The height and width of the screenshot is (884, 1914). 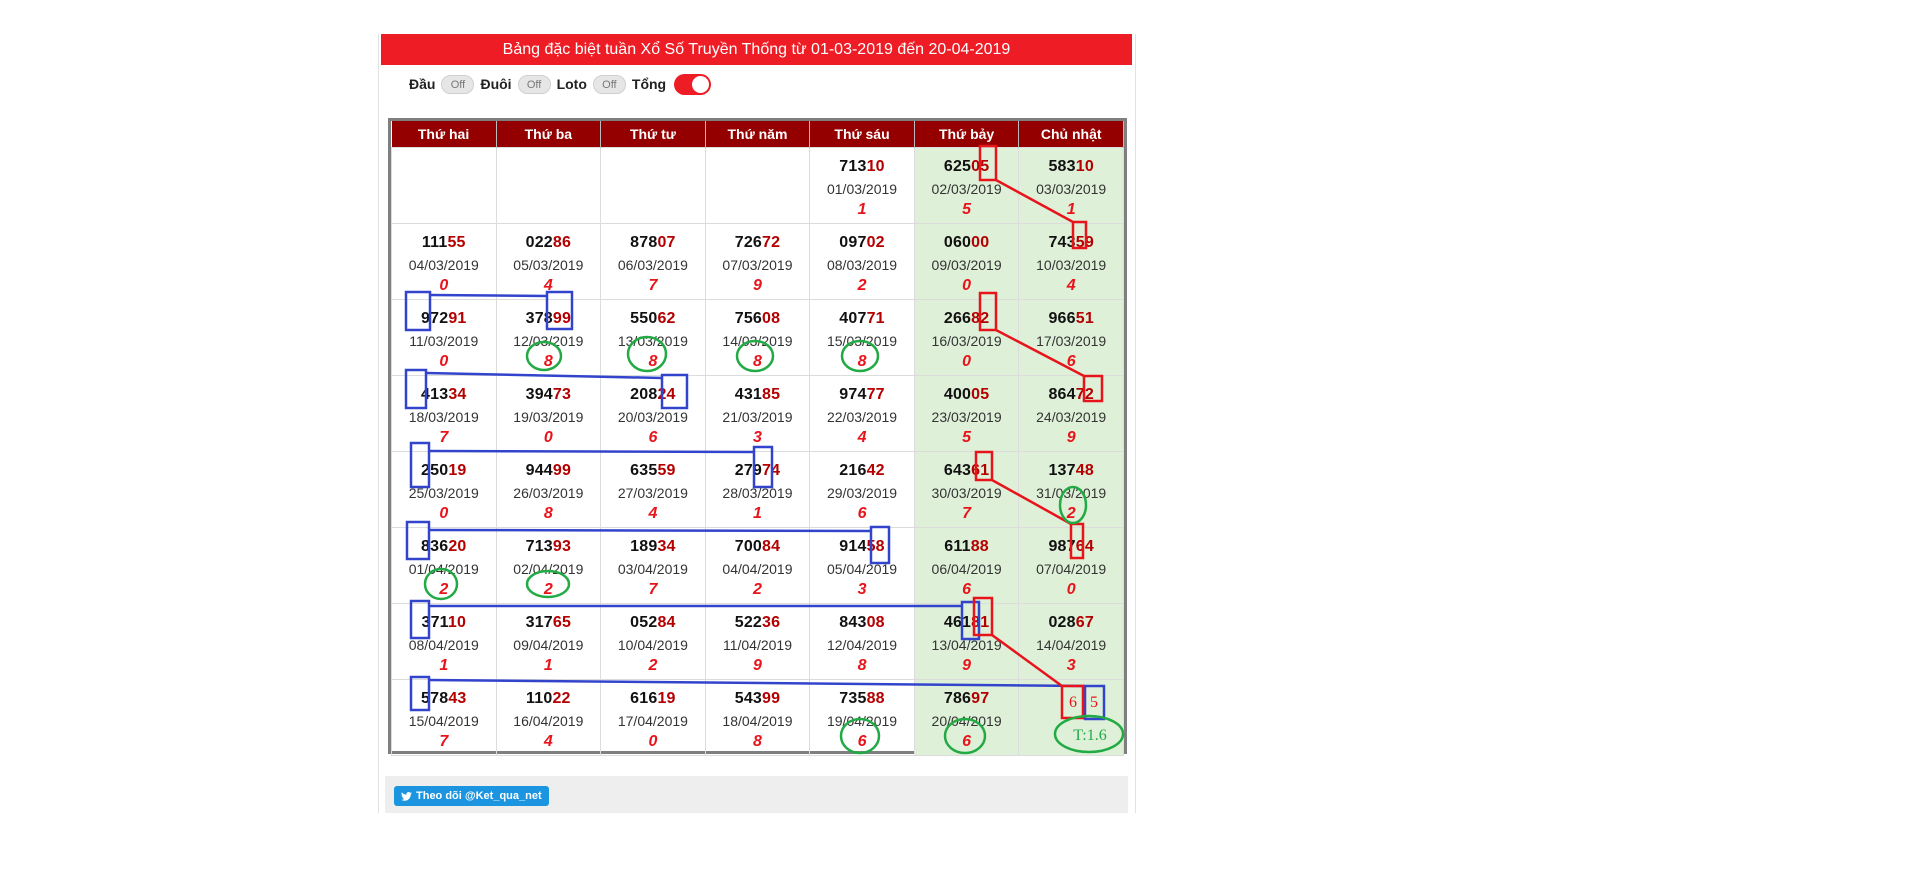 I want to click on result-number: 05284, so click(x=653, y=623).